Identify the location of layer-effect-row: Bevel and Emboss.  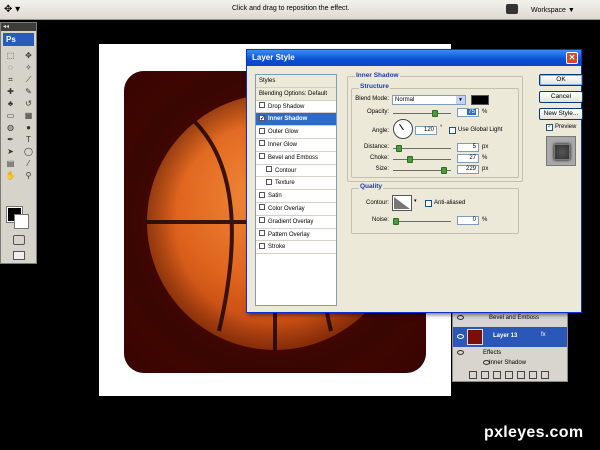
(510, 318).